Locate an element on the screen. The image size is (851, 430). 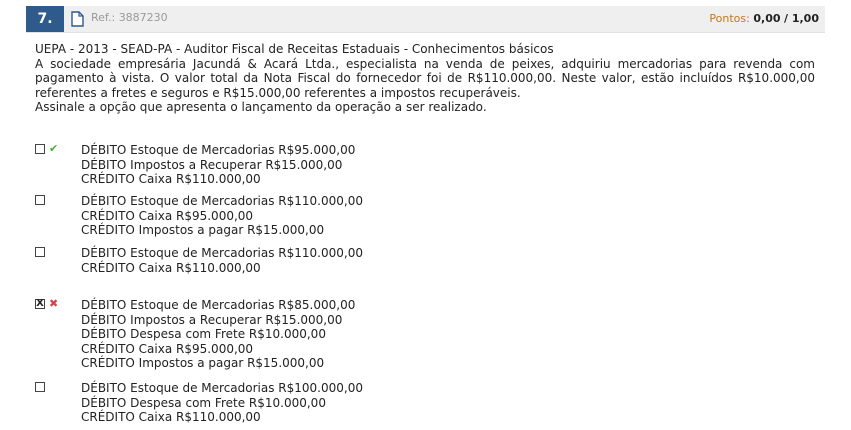
document-icon is located at coordinates (77, 19).